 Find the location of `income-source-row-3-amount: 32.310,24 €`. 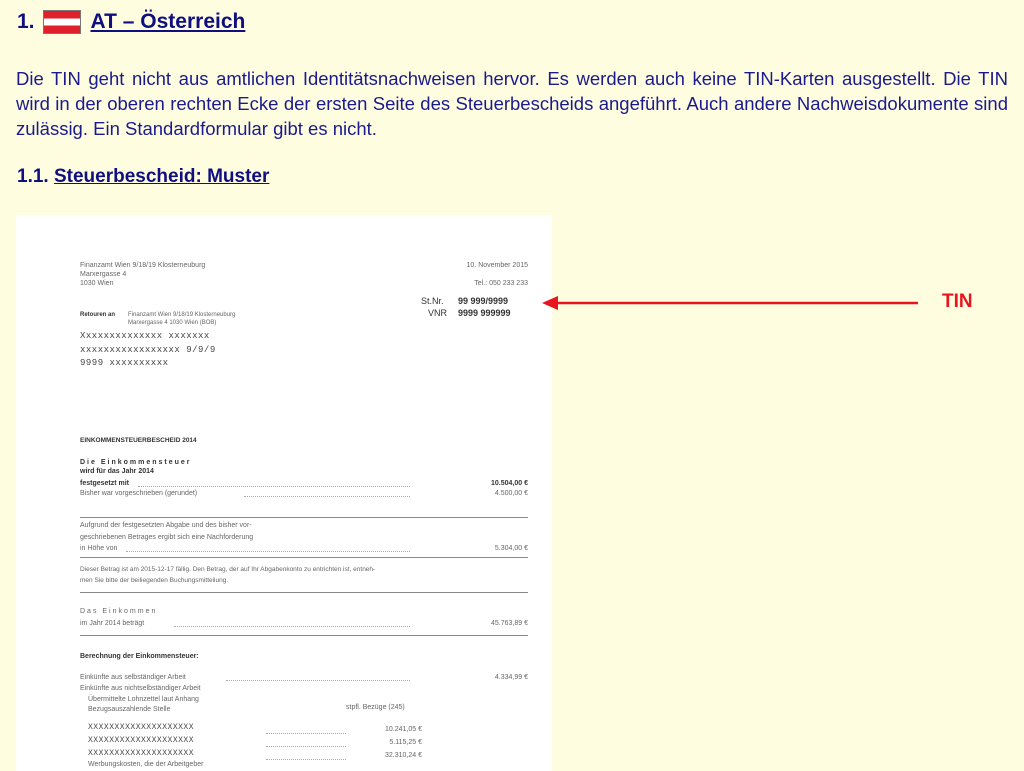

income-source-row-3-amount: 32.310,24 € is located at coordinates (403, 755).